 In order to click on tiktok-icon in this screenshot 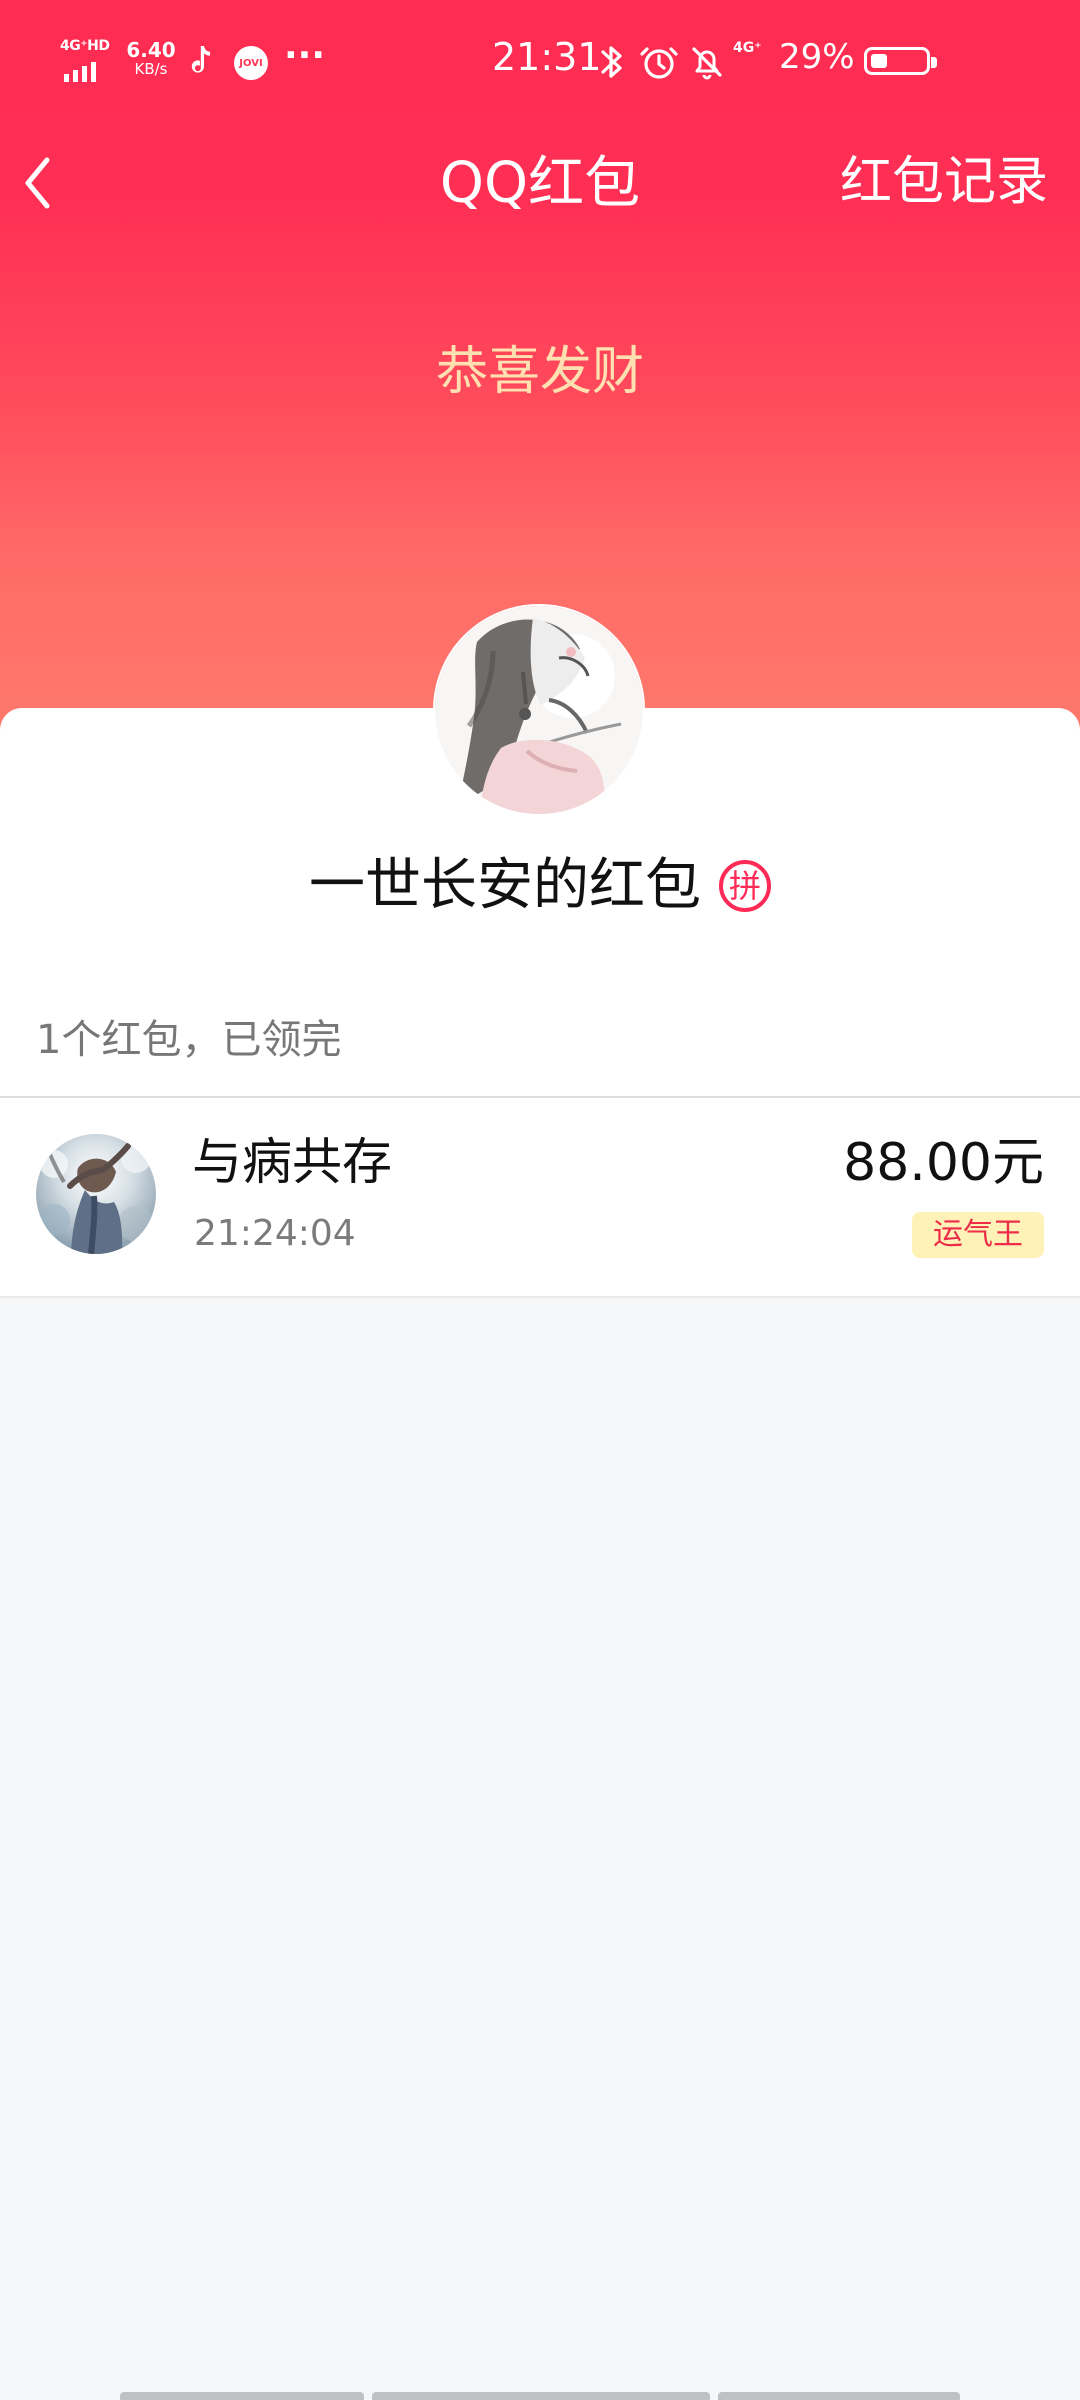, I will do `click(200, 59)`.